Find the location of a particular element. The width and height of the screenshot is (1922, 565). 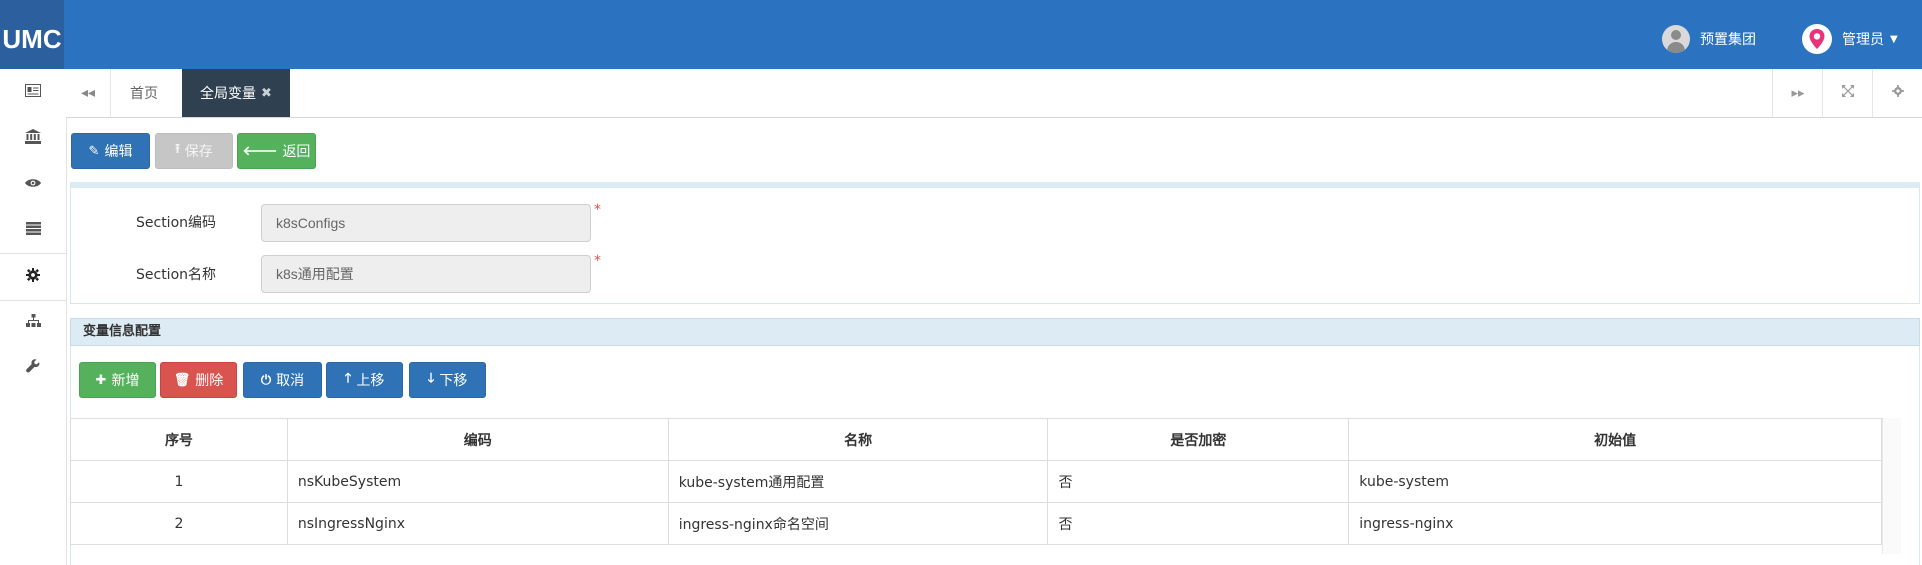

edit-button: ✎ 编辑 is located at coordinates (110, 151).